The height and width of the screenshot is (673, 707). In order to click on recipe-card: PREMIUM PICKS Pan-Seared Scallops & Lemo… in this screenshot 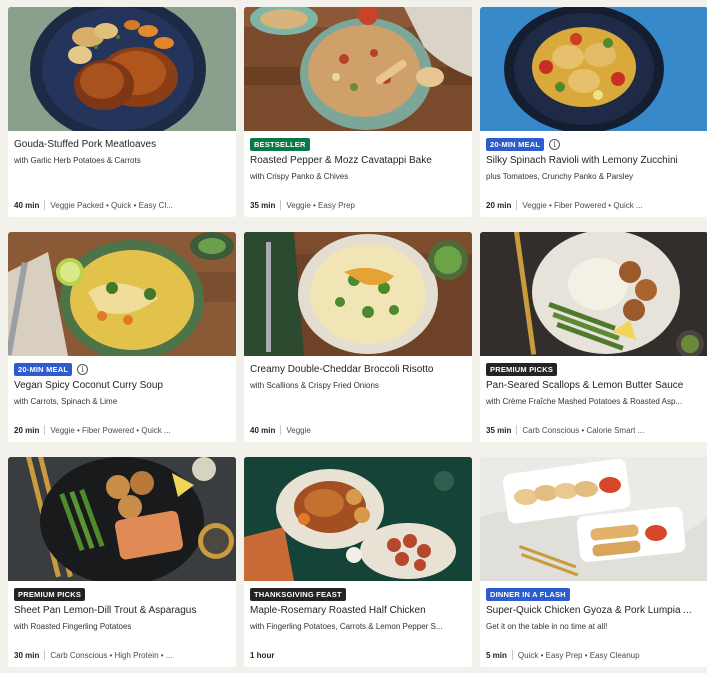, I will do `click(593, 337)`.